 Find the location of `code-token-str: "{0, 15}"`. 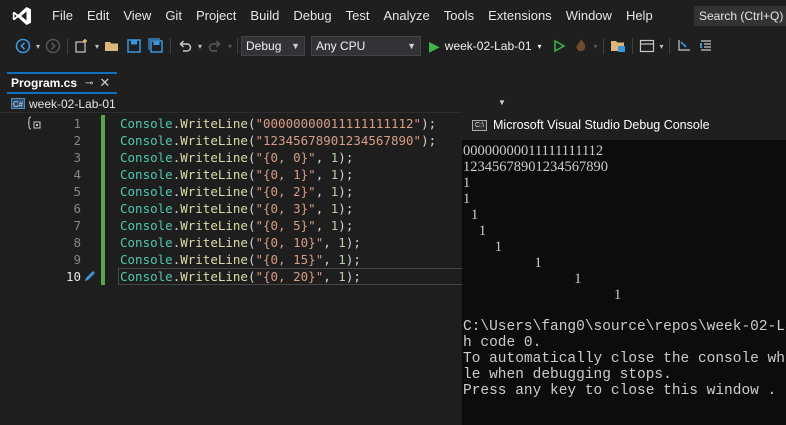

code-token-str: "{0, 15}" is located at coordinates (289, 259).